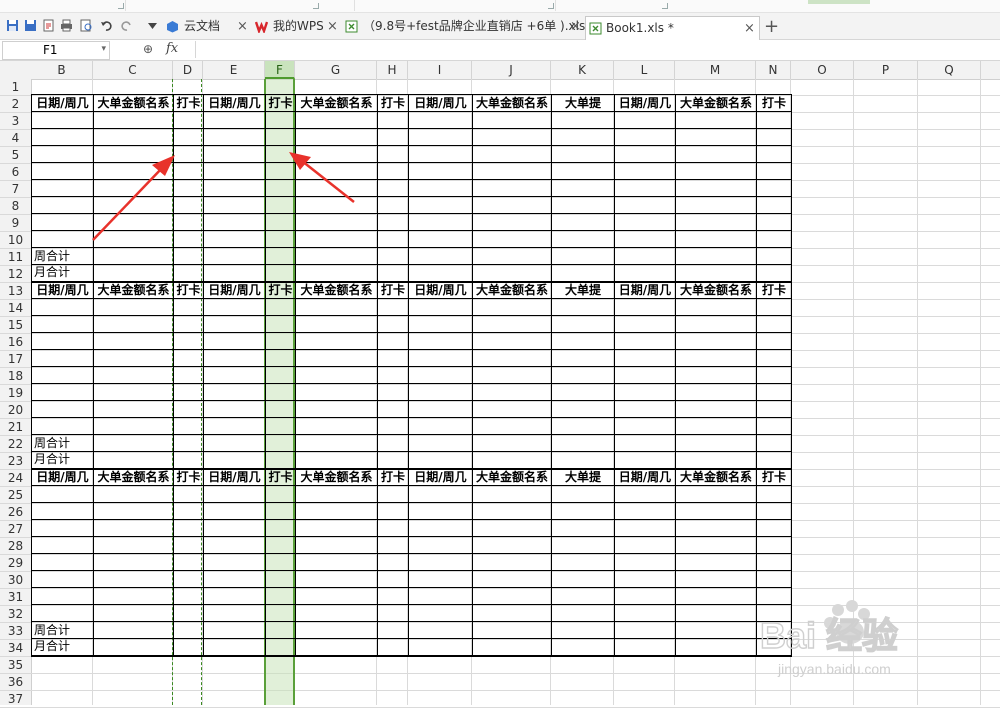  What do you see at coordinates (665, 6) in the screenshot?
I see `group-expand-icon` at bounding box center [665, 6].